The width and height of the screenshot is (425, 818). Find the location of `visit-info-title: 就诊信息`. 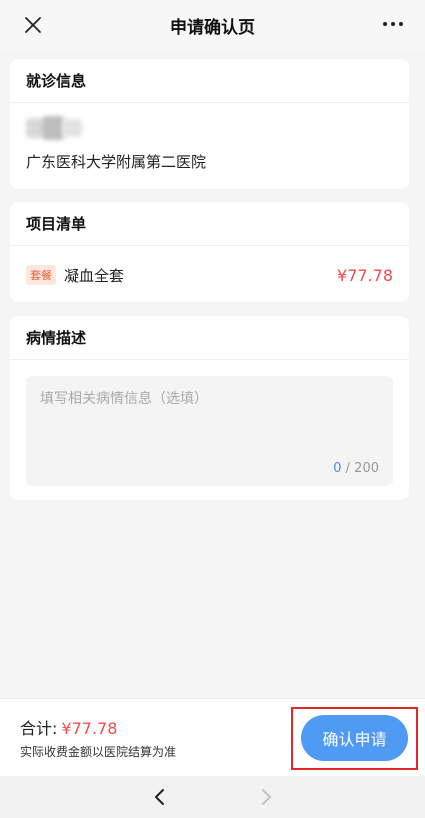

visit-info-title: 就诊信息 is located at coordinates (209, 81).